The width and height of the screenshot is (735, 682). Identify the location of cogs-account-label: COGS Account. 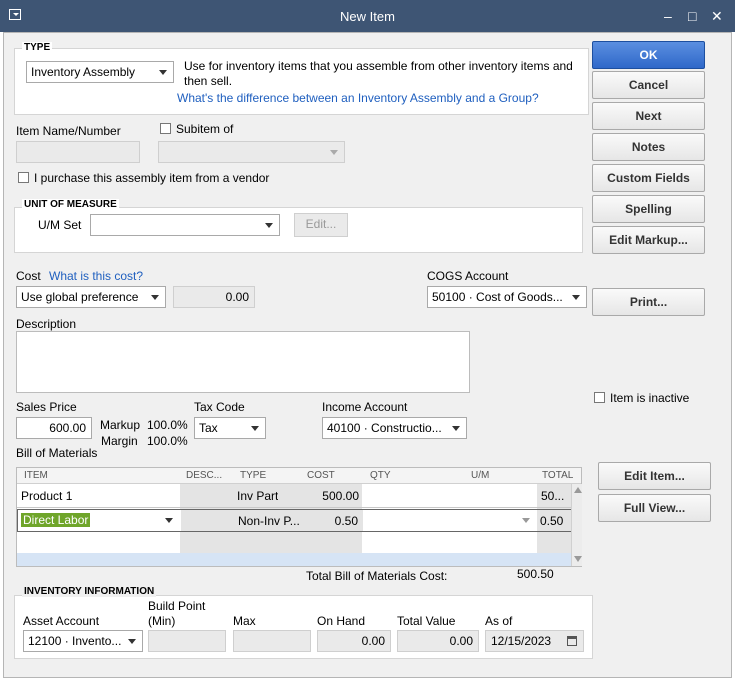
(468, 276).